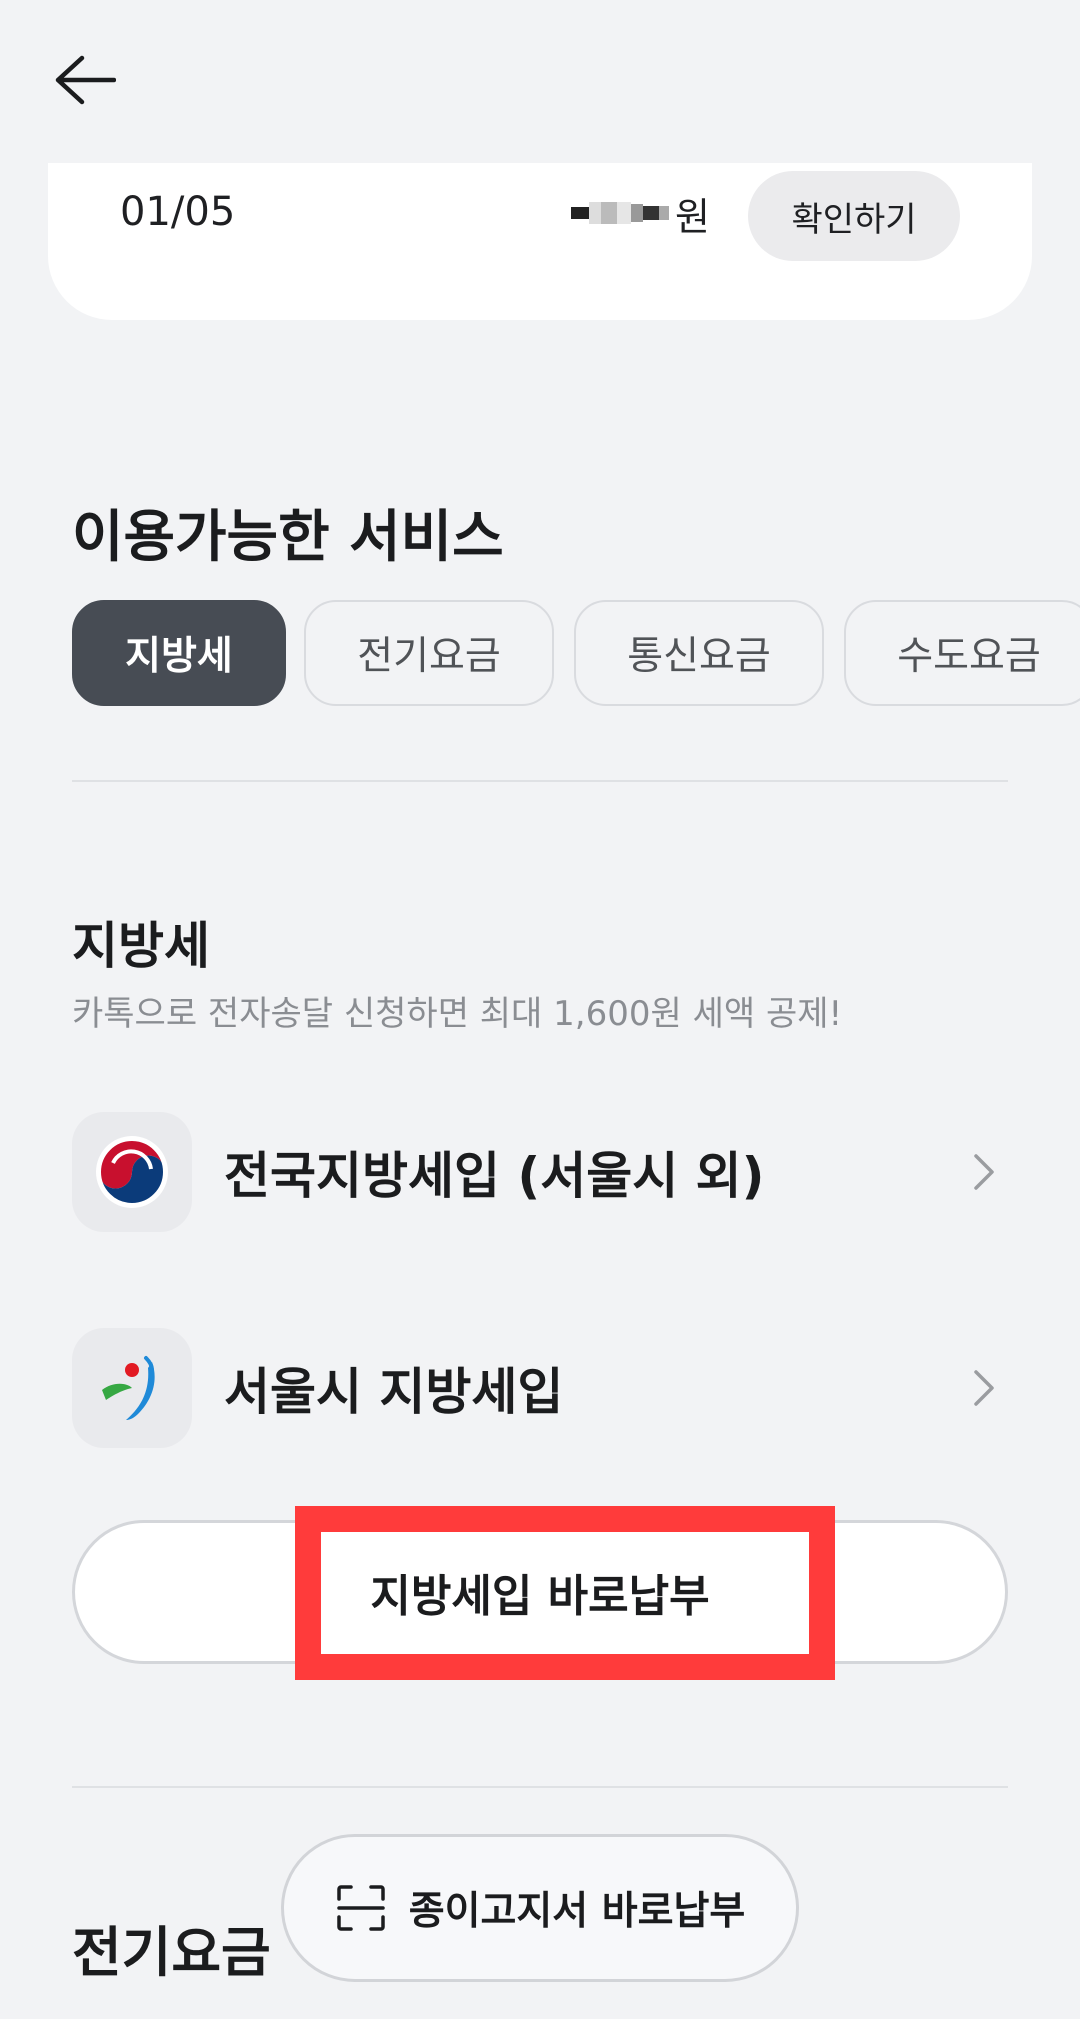 Image resolution: width=1080 pixels, height=2019 pixels. I want to click on service-item-seoul-local-tax: 서울시 지방세입, so click(540, 1388).